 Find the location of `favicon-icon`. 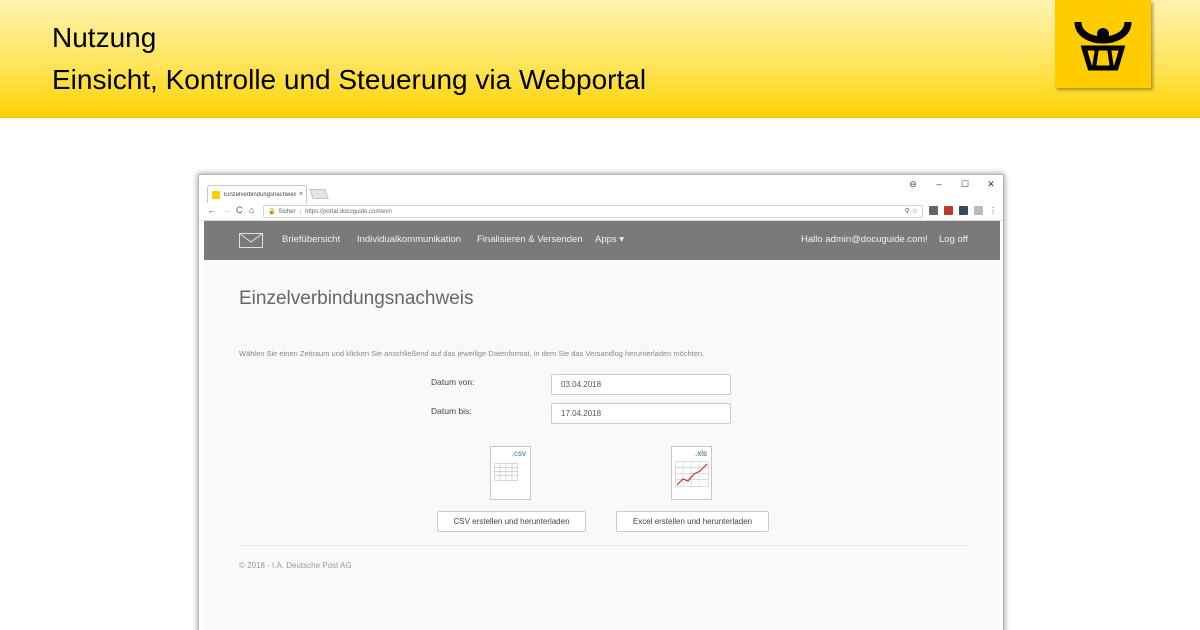

favicon-icon is located at coordinates (216, 194).